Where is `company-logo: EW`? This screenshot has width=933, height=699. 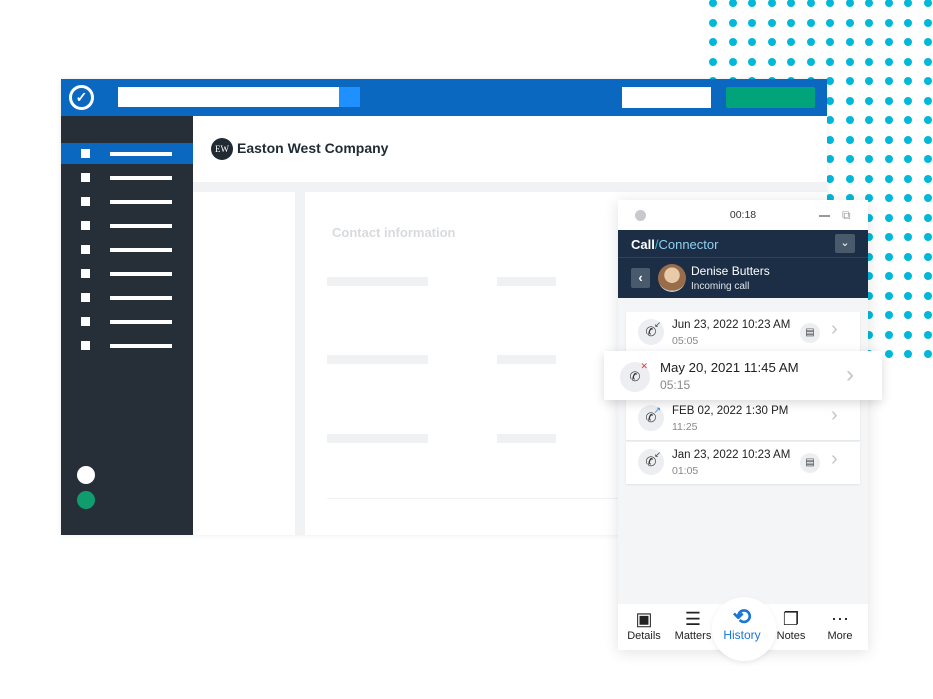
company-logo: EW is located at coordinates (222, 149).